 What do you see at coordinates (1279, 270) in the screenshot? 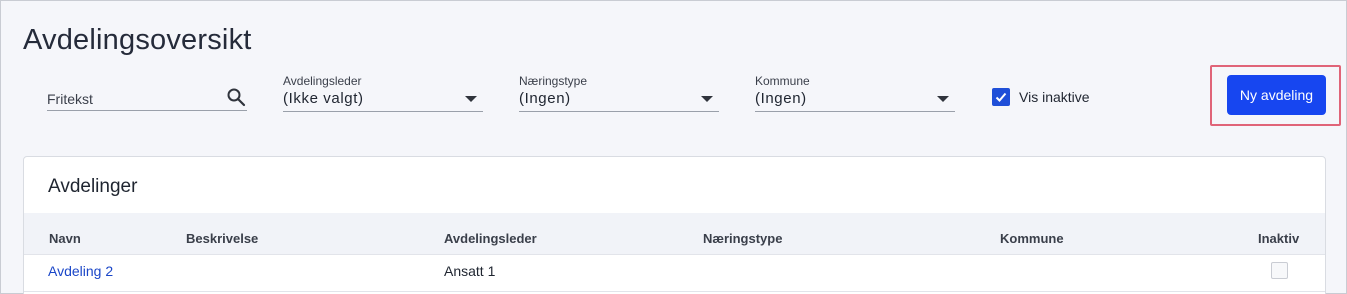
I see `inactive-checkbox` at bounding box center [1279, 270].